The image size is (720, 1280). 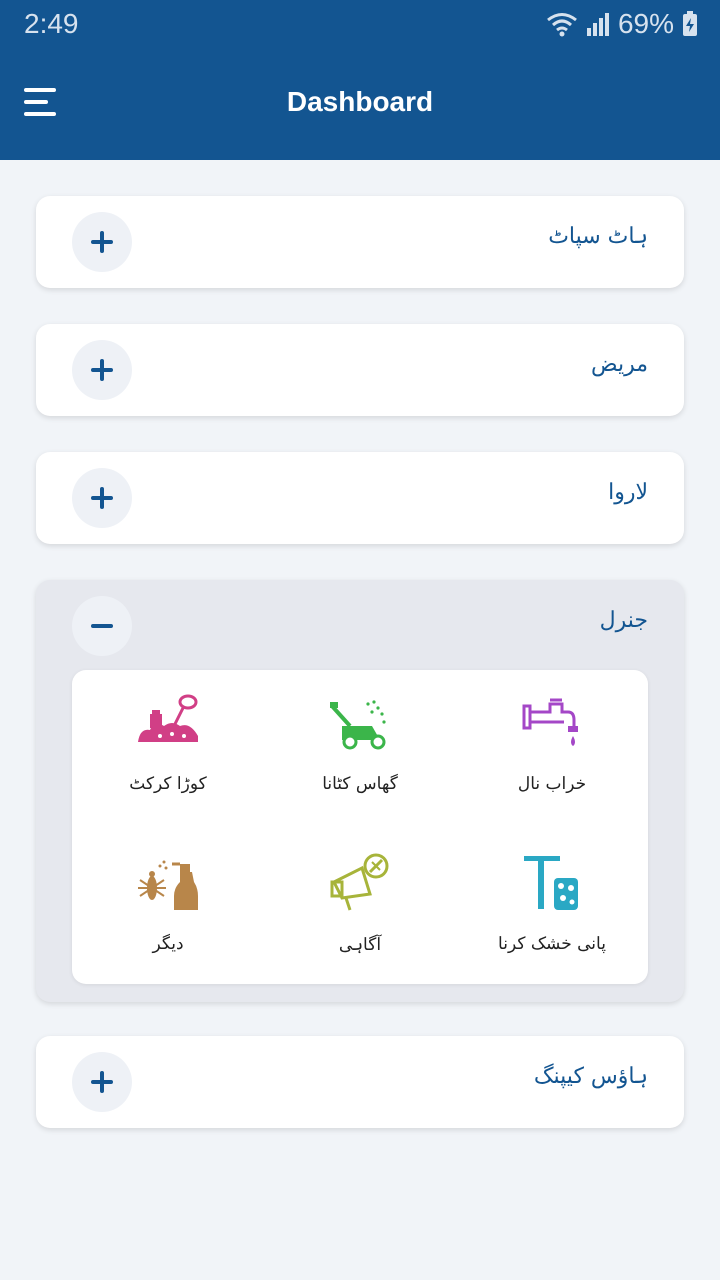 I want to click on megaphone-mosquito-icon, so click(x=359, y=882).